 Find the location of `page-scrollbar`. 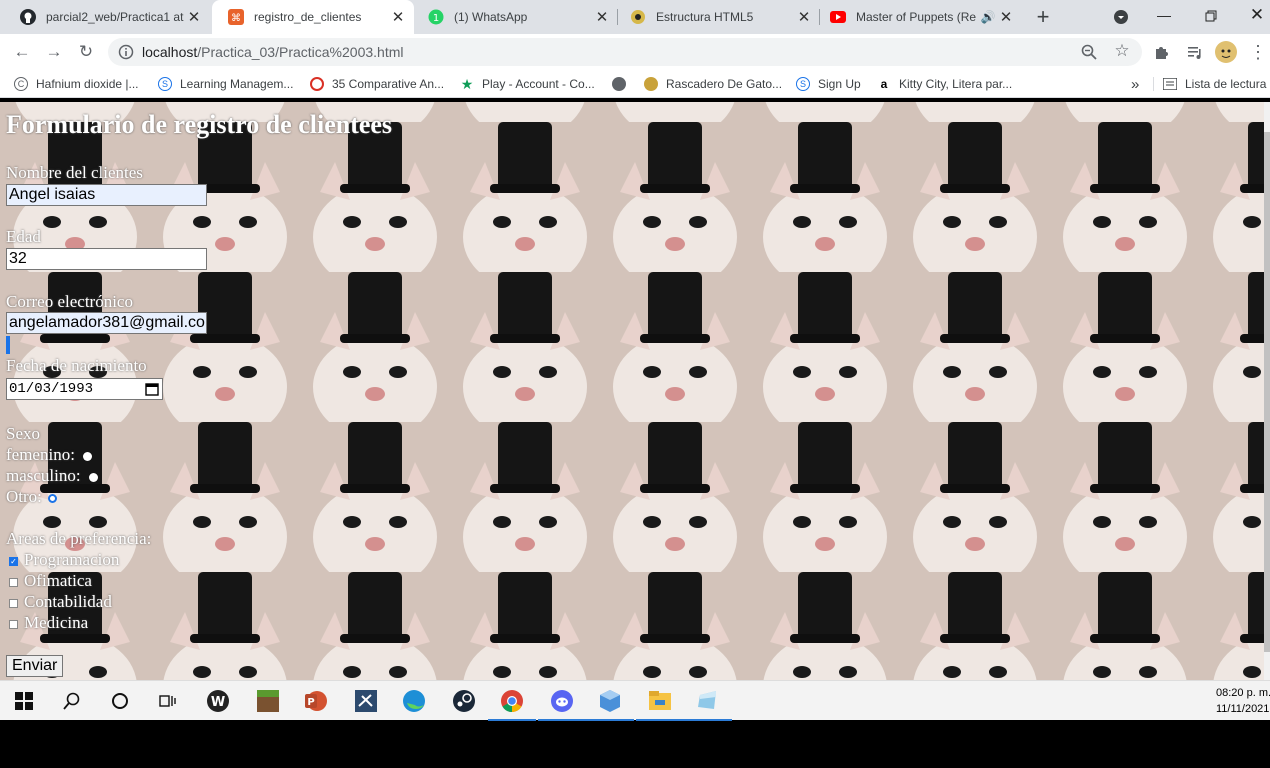

page-scrollbar is located at coordinates (1267, 391).